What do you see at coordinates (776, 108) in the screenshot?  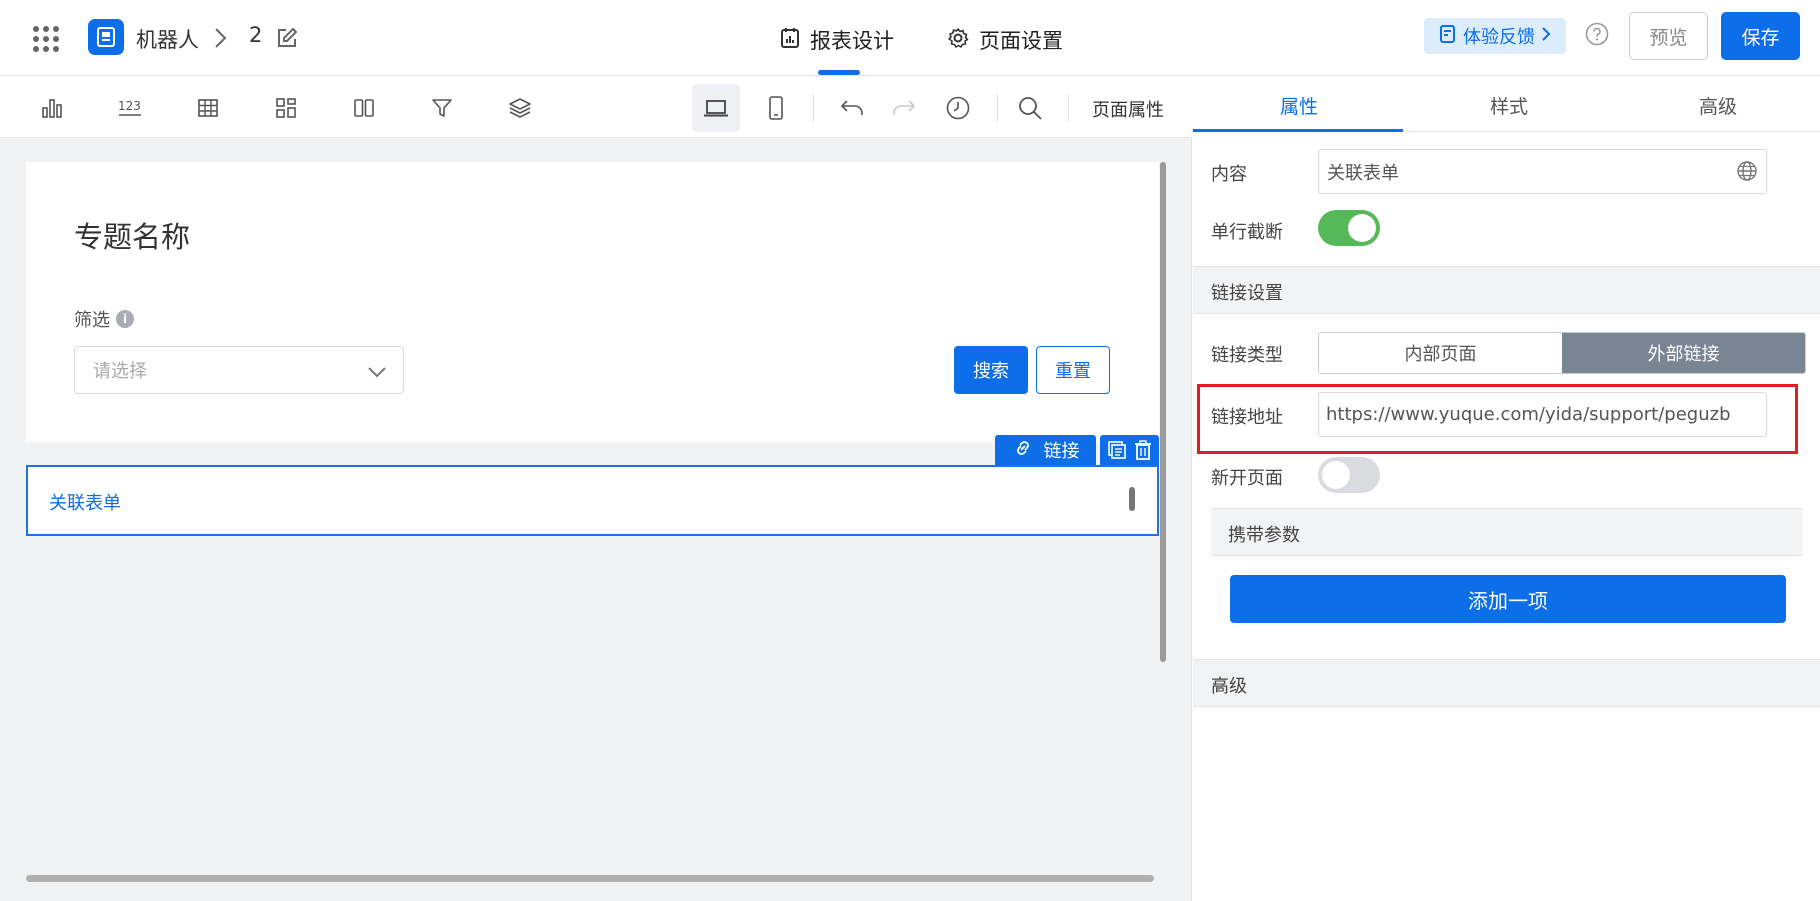 I see `mobile-icon` at bounding box center [776, 108].